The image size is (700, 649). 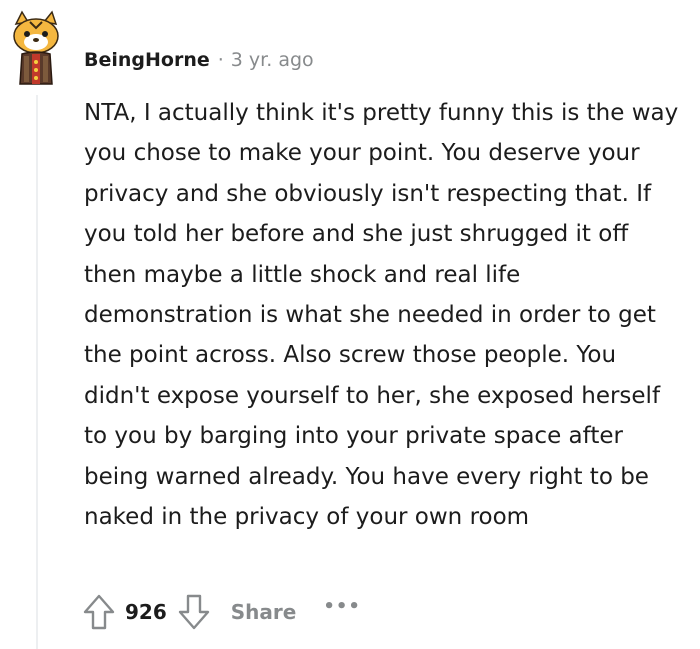 I want to click on comment-actions: 926 Share •••, so click(x=221, y=612).